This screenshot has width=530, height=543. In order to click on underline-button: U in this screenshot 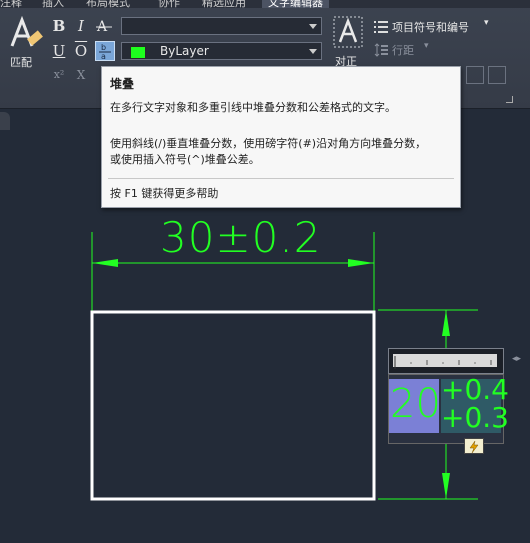, I will do `click(59, 51)`.